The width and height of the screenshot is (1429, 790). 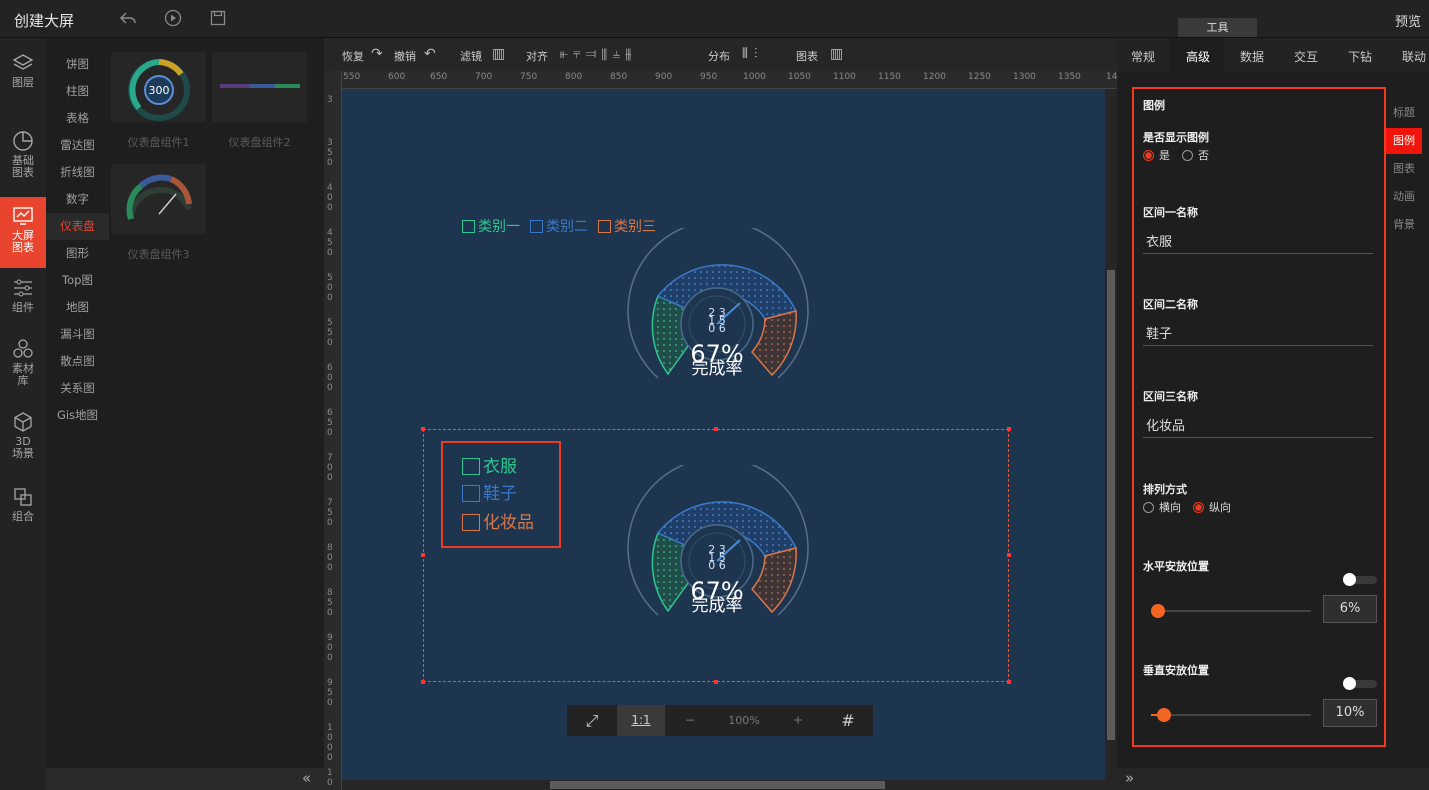 I want to click on undo-icon, so click(x=128, y=19).